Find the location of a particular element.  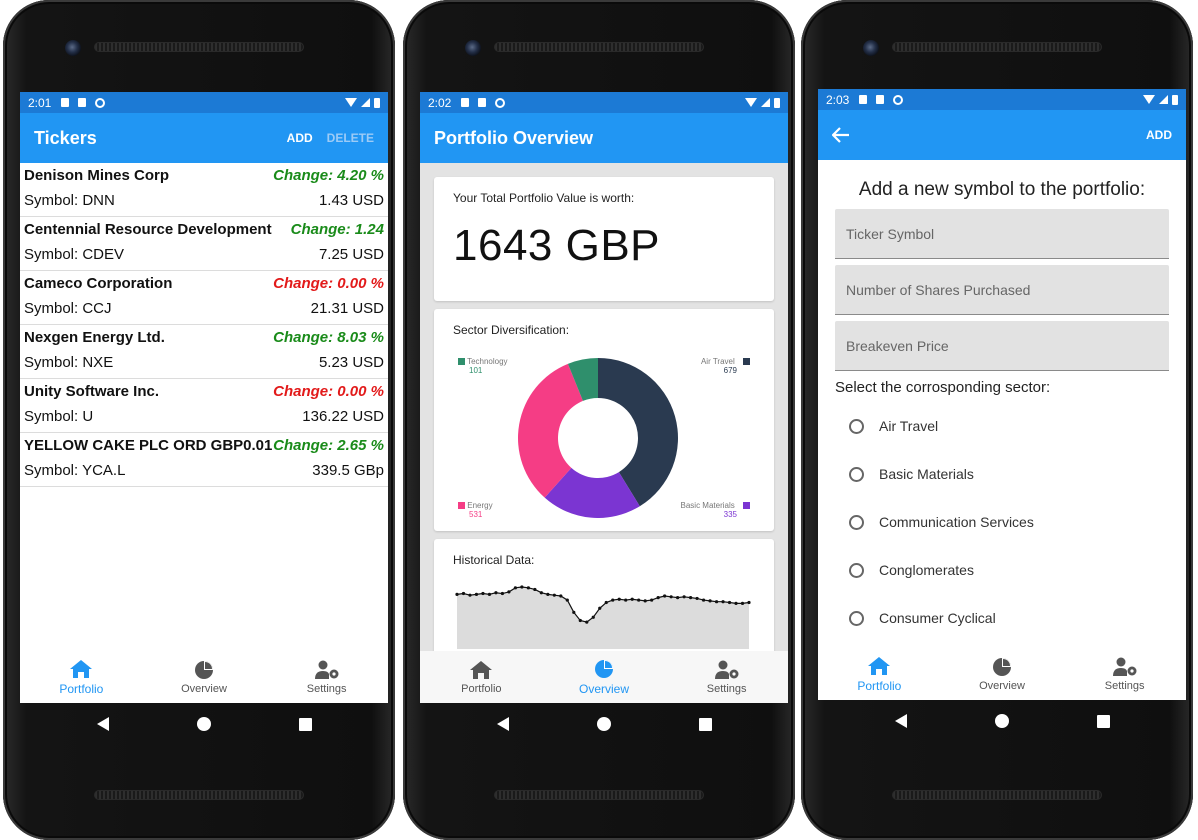

ticker-name: Cameco Corporation is located at coordinates (98, 283).